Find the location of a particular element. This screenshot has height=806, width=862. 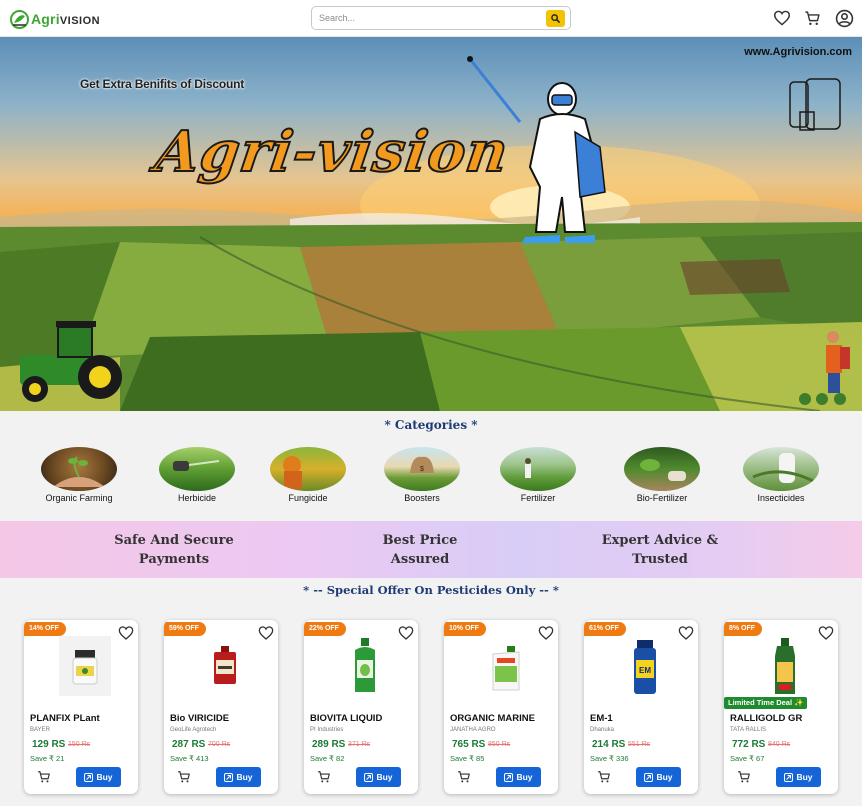

search-input is located at coordinates (429, 18).